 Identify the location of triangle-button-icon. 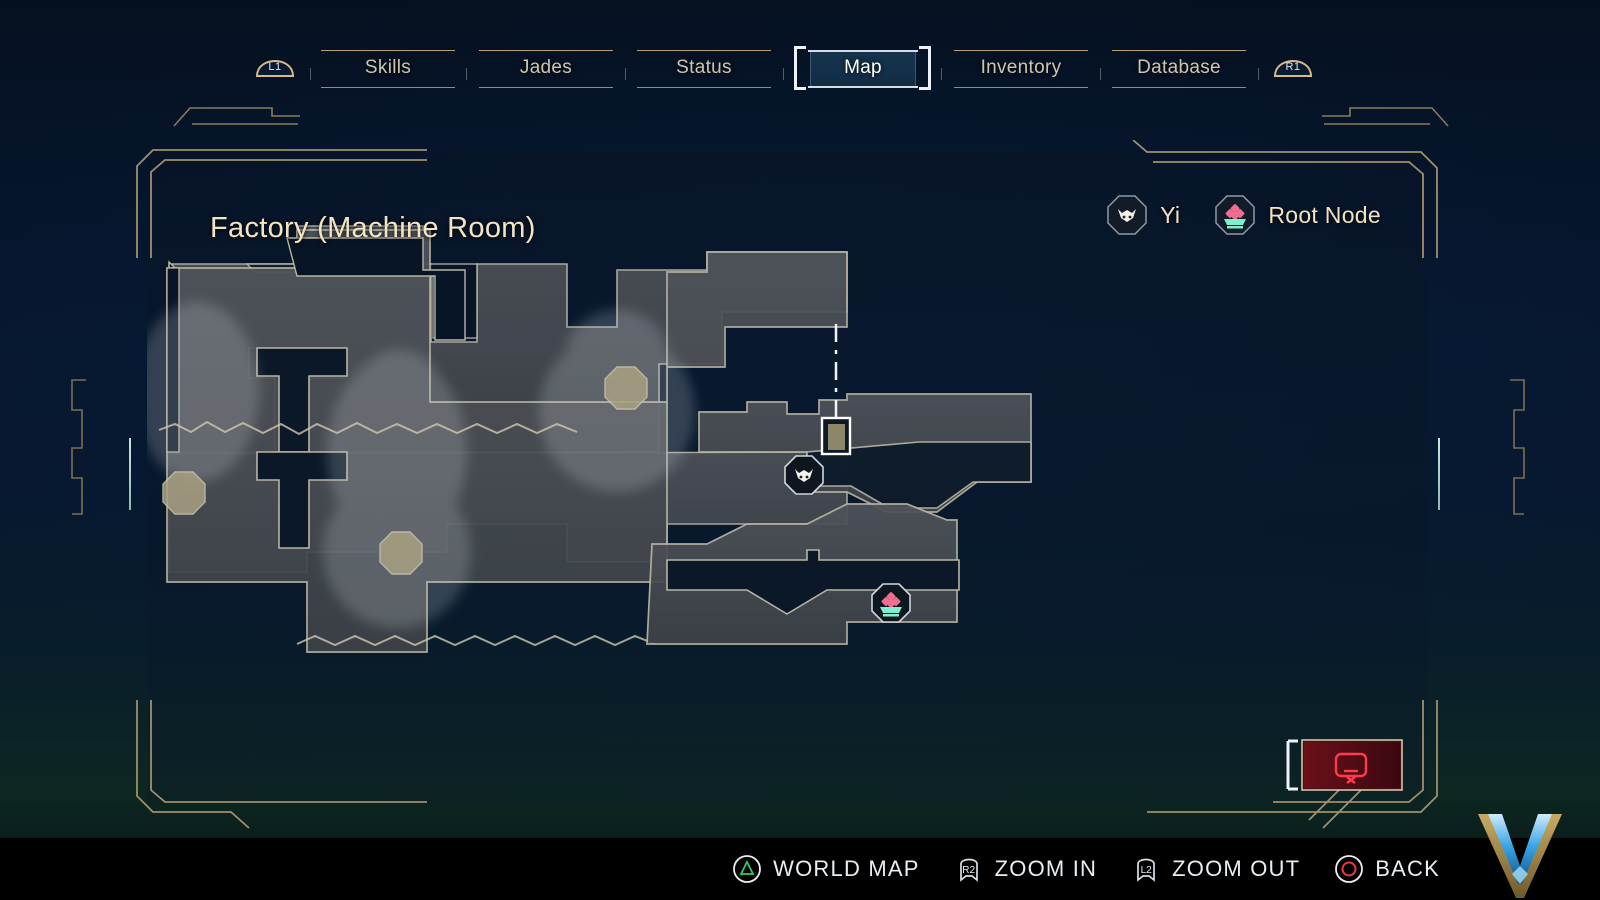
(747, 869).